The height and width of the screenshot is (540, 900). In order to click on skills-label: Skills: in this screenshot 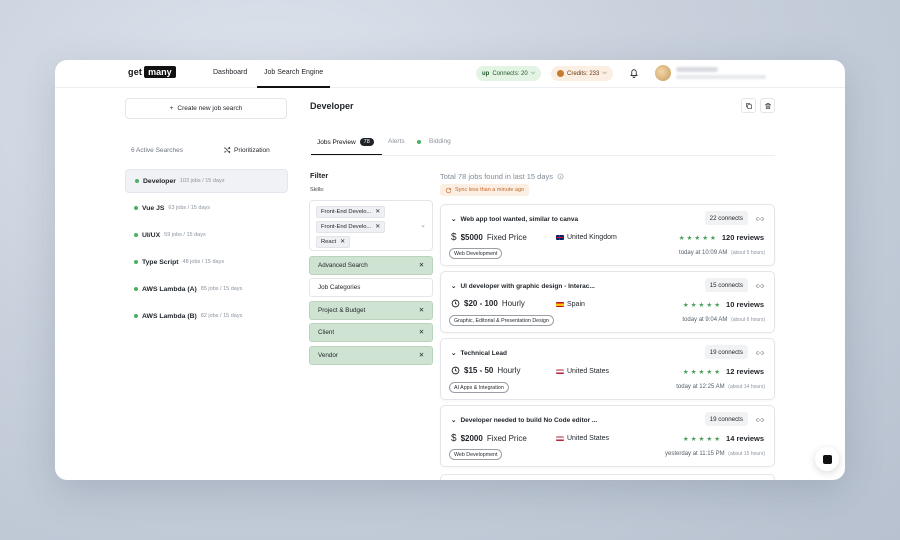, I will do `click(317, 190)`.